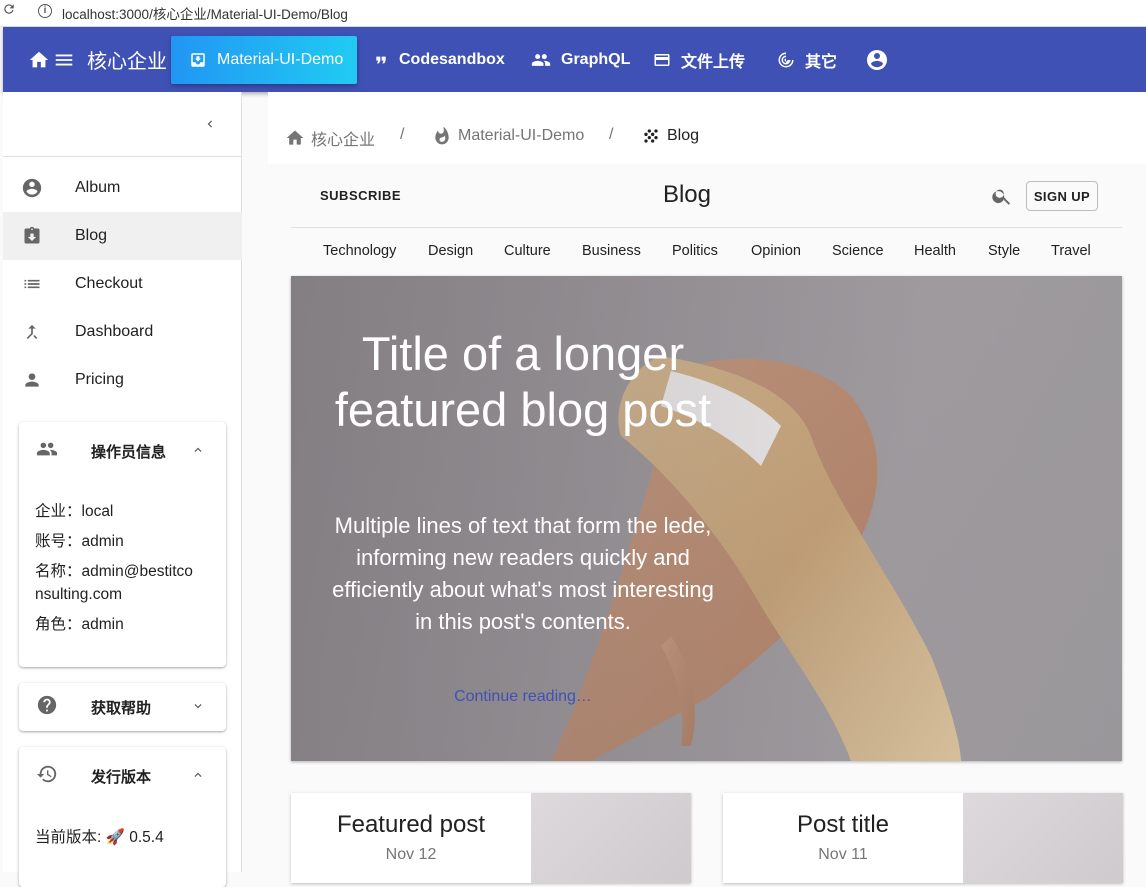  What do you see at coordinates (109, 283) in the screenshot?
I see `sidebar-item-label: Checkout` at bounding box center [109, 283].